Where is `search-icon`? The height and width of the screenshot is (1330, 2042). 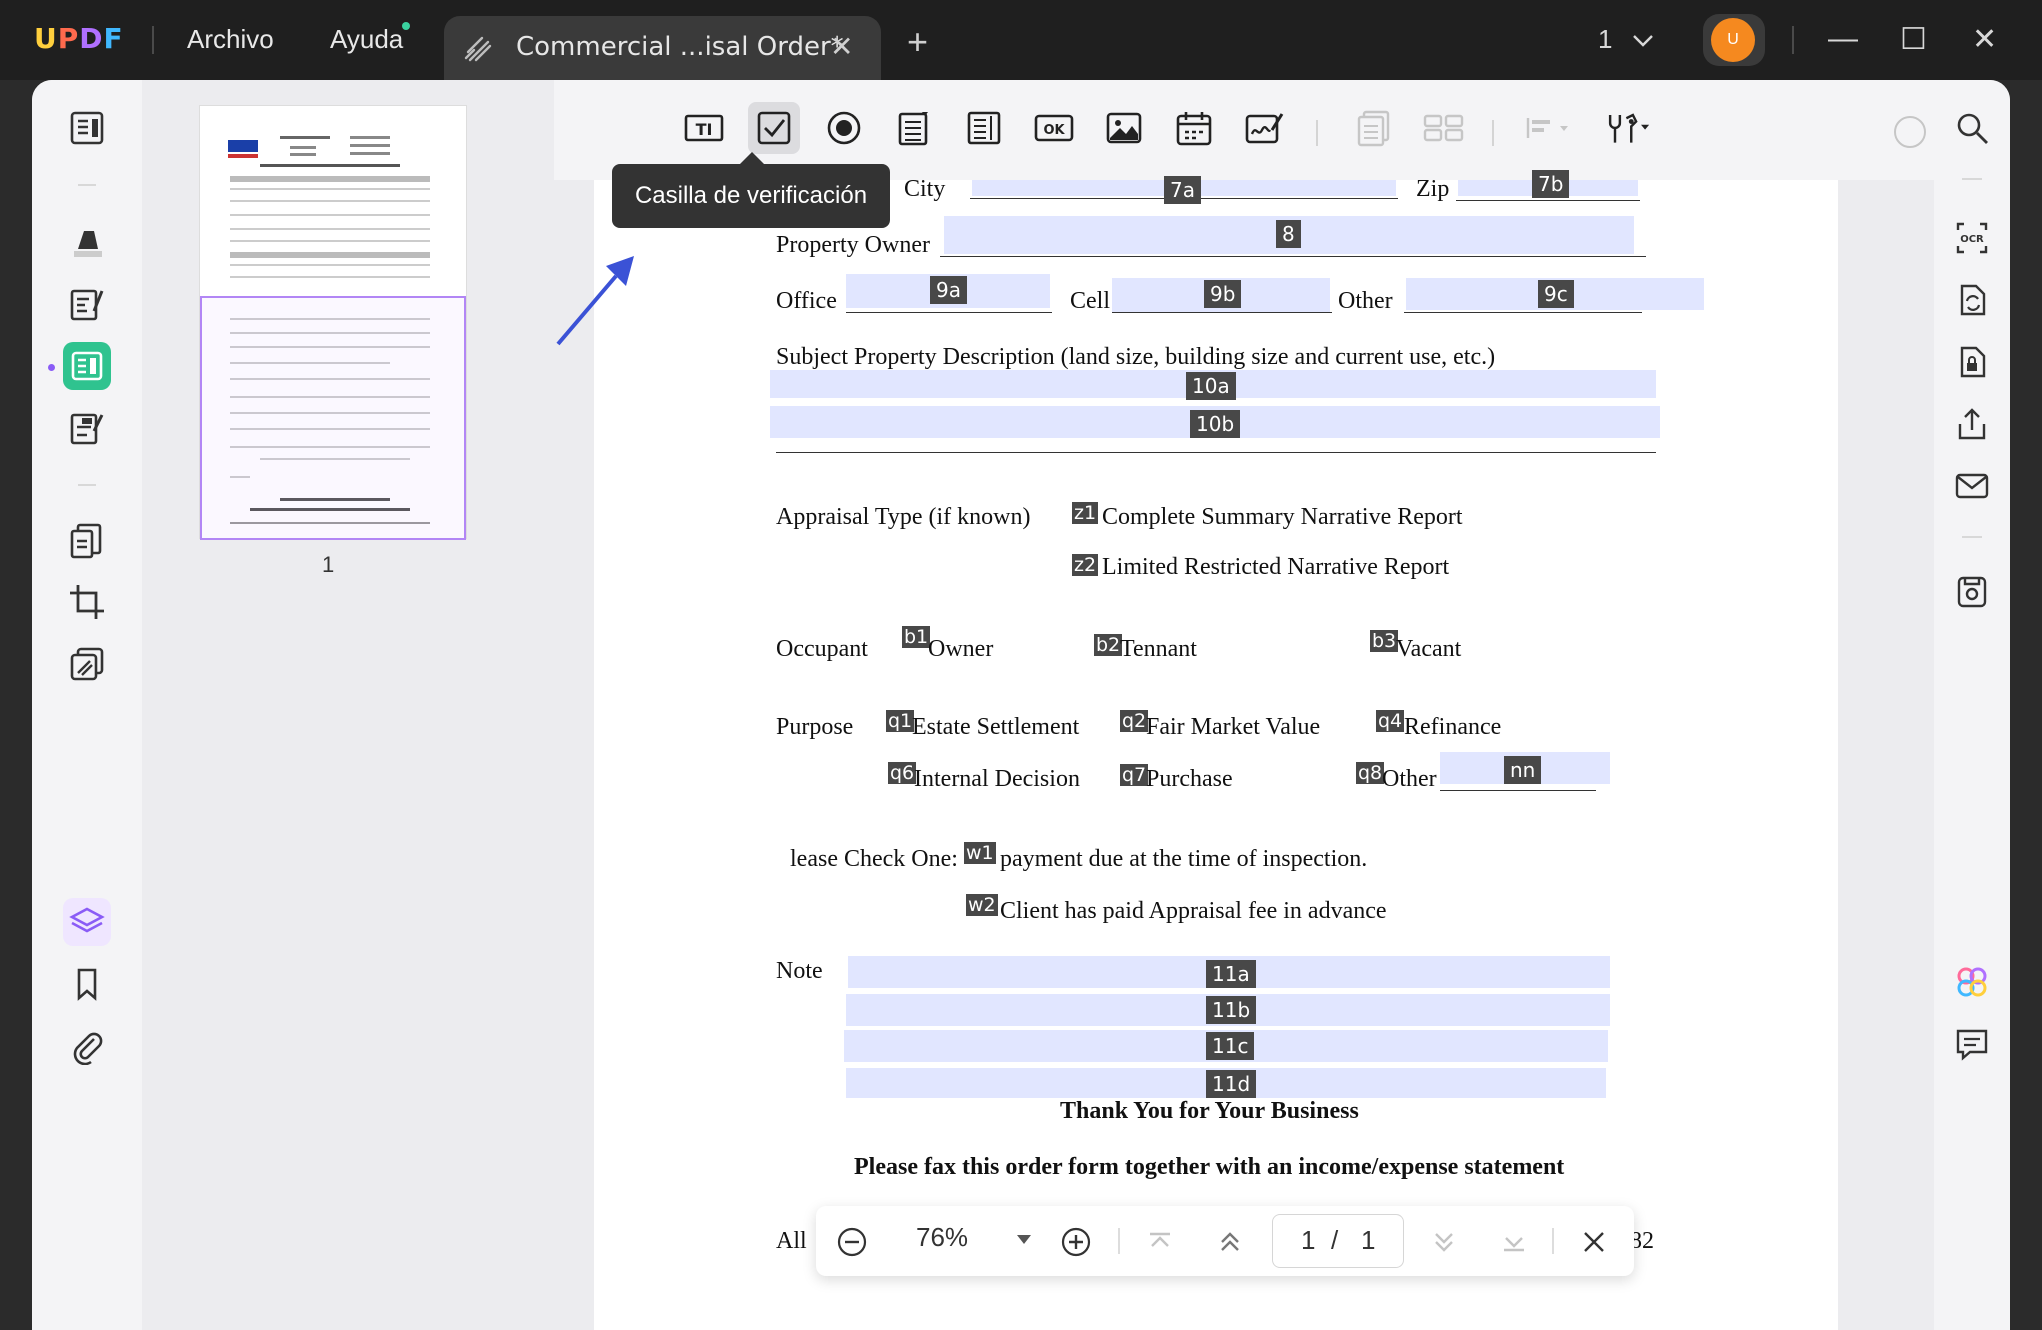 search-icon is located at coordinates (1972, 128).